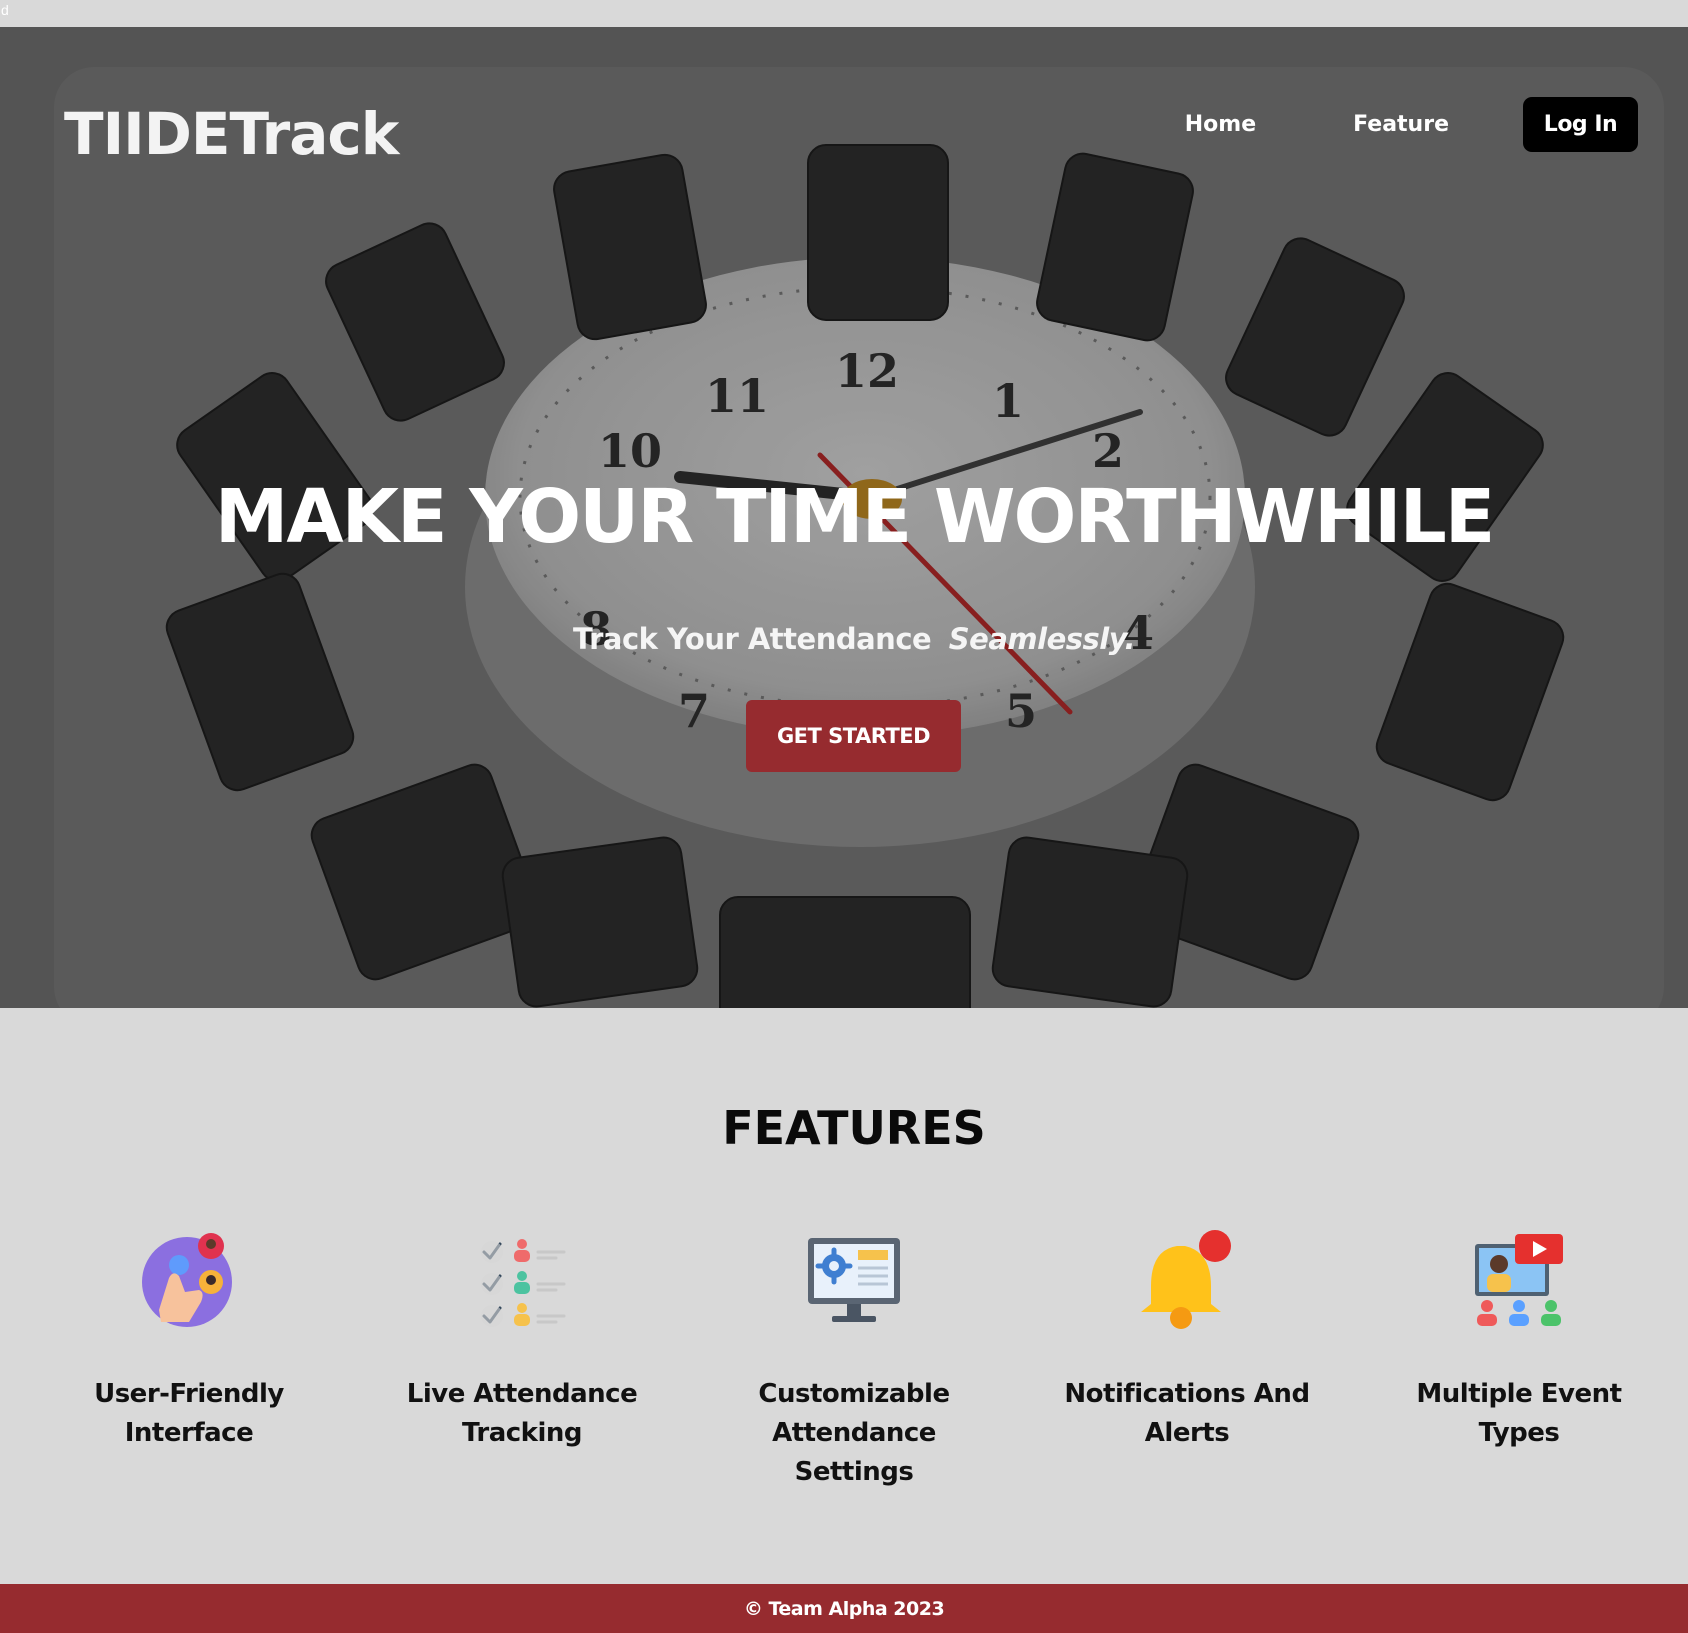  Describe the element at coordinates (1401, 124) in the screenshot. I see `nav-feature-link: Feature` at that location.